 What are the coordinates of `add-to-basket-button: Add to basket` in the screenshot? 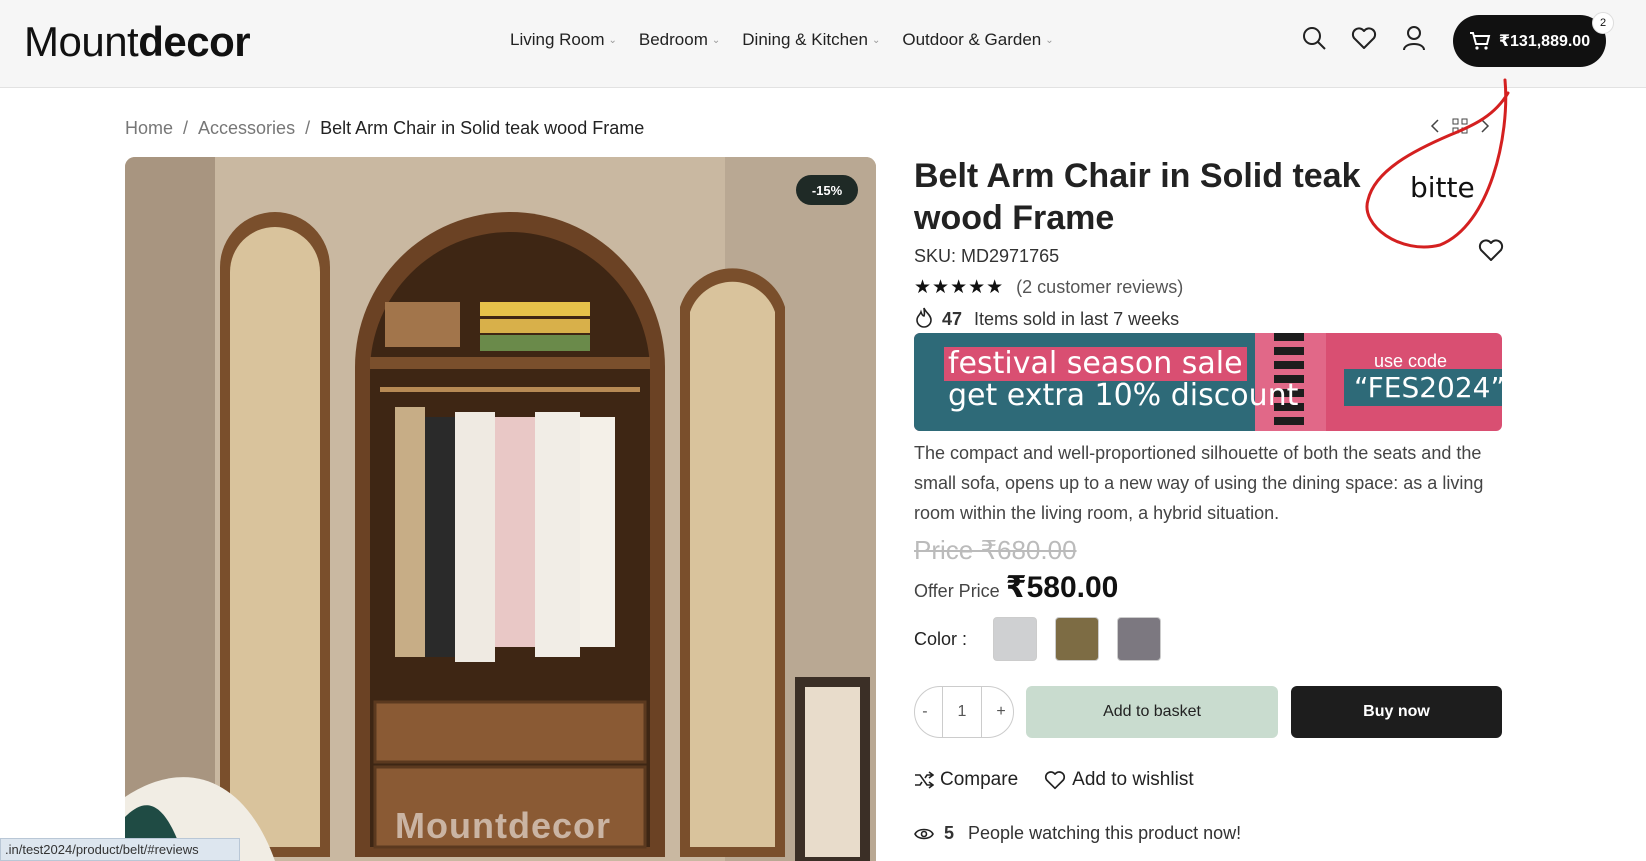 It's located at (1152, 712).